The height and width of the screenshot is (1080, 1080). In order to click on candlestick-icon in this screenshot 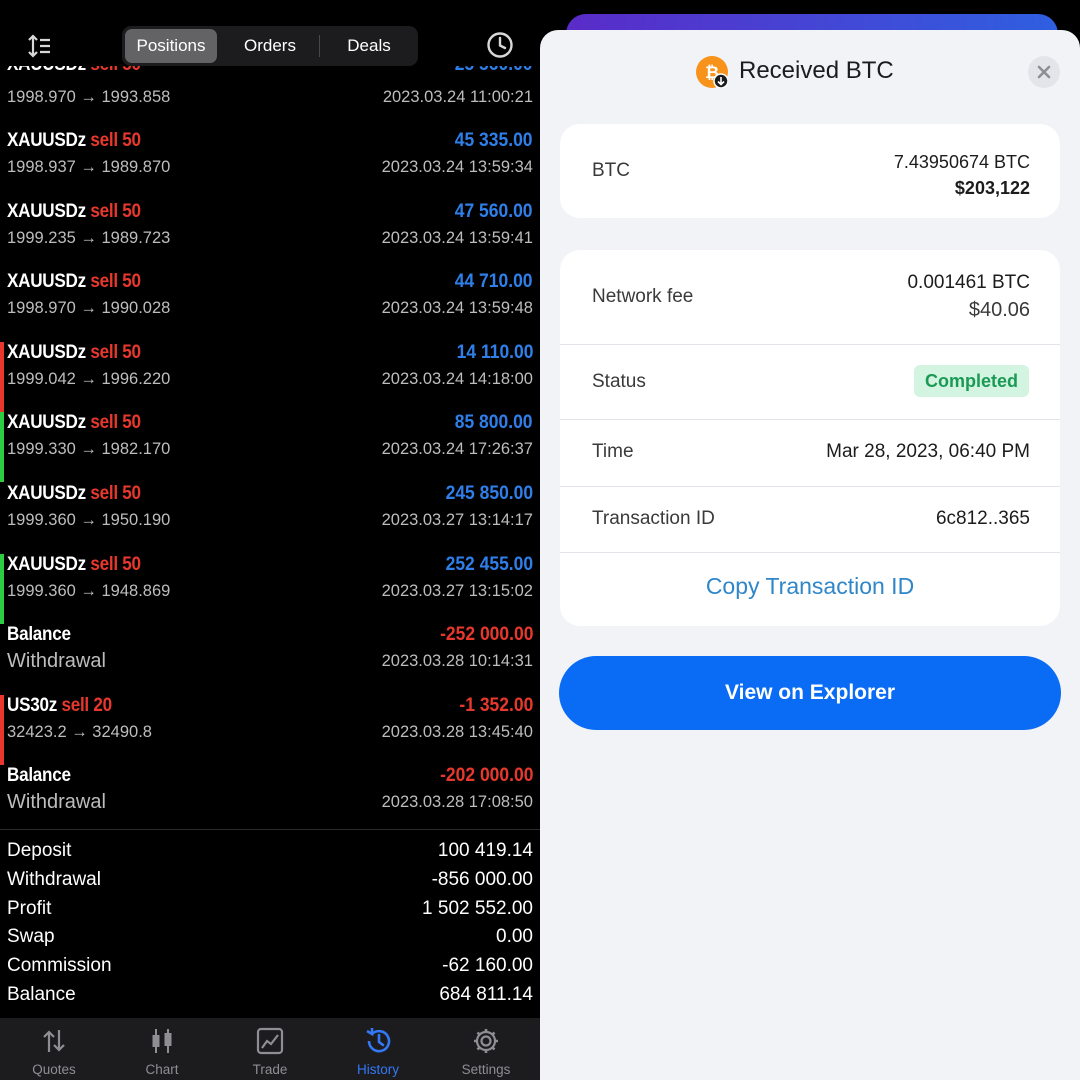, I will do `click(162, 1041)`.